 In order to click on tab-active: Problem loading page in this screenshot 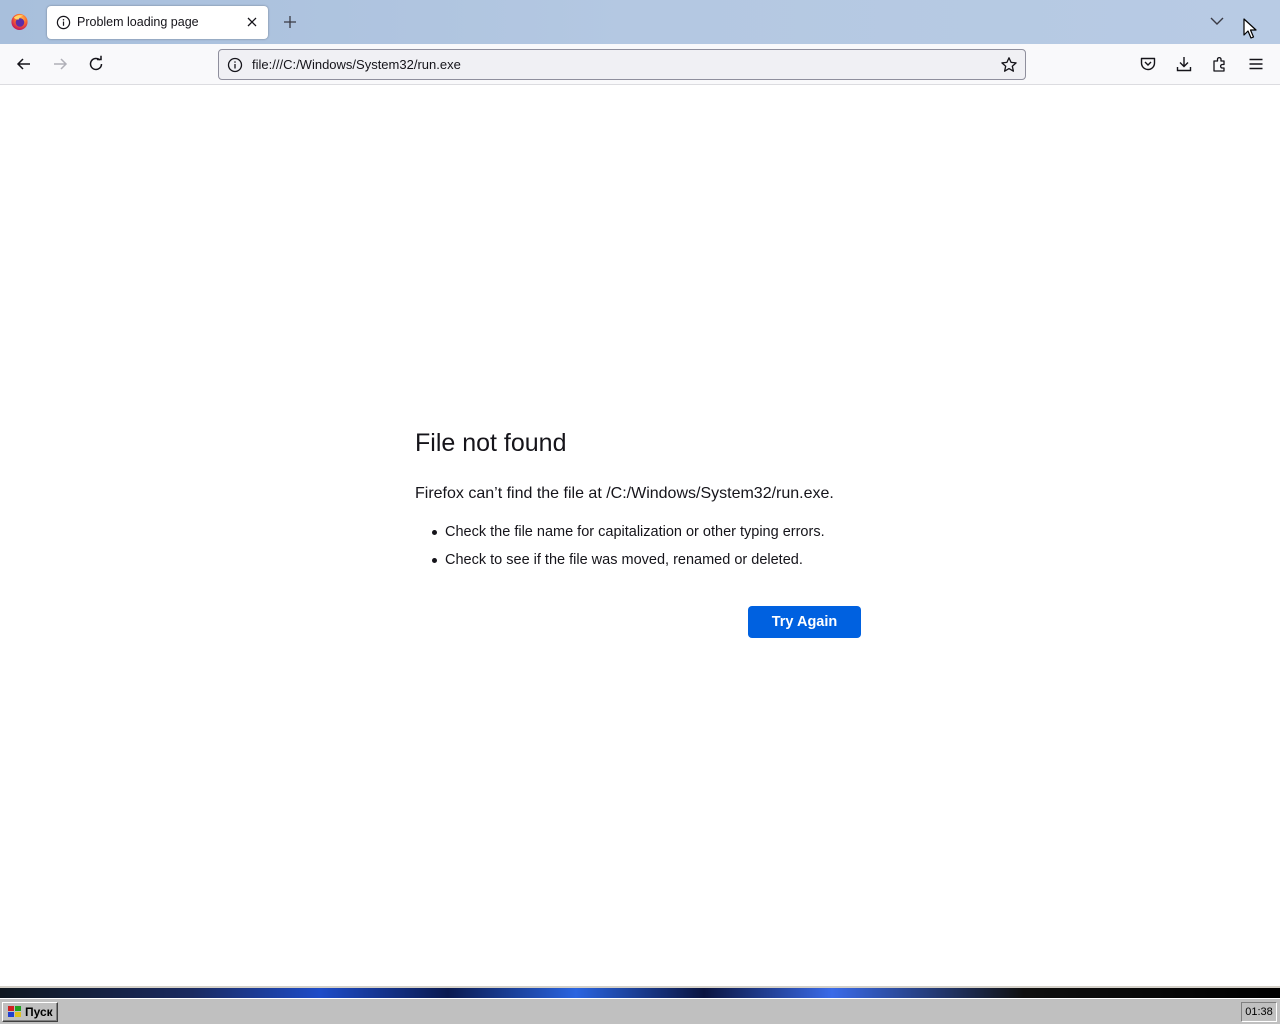, I will do `click(157, 22)`.